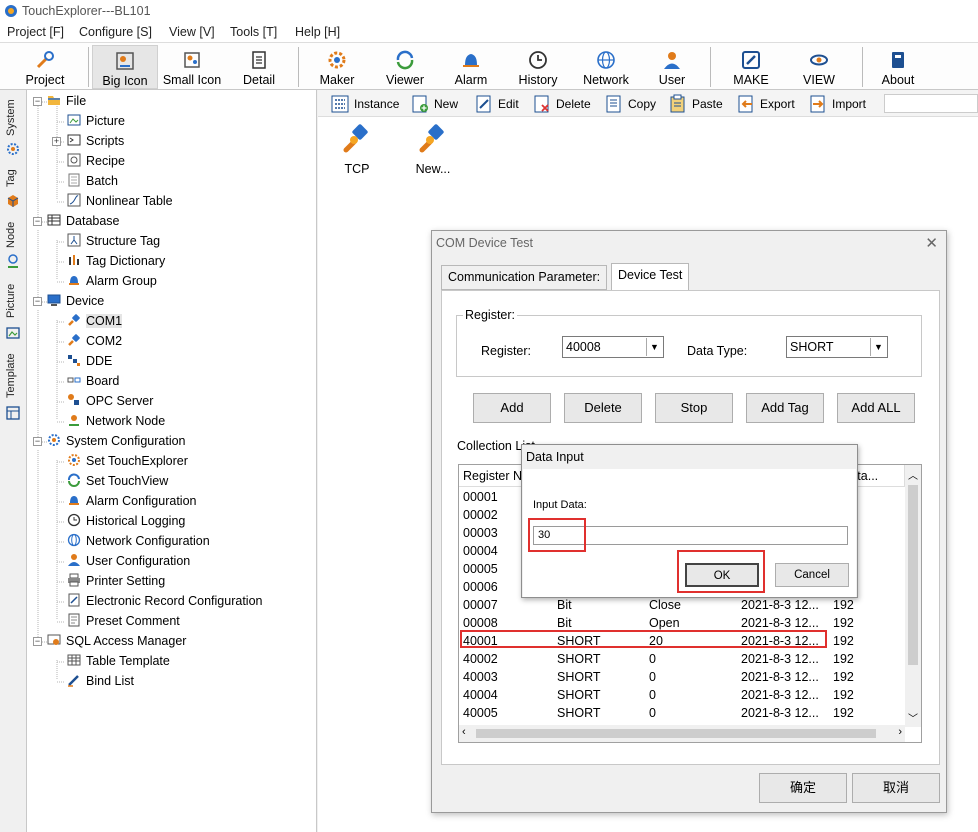 The width and height of the screenshot is (978, 832). I want to click on chevron-right-icon: ›, so click(900, 732).